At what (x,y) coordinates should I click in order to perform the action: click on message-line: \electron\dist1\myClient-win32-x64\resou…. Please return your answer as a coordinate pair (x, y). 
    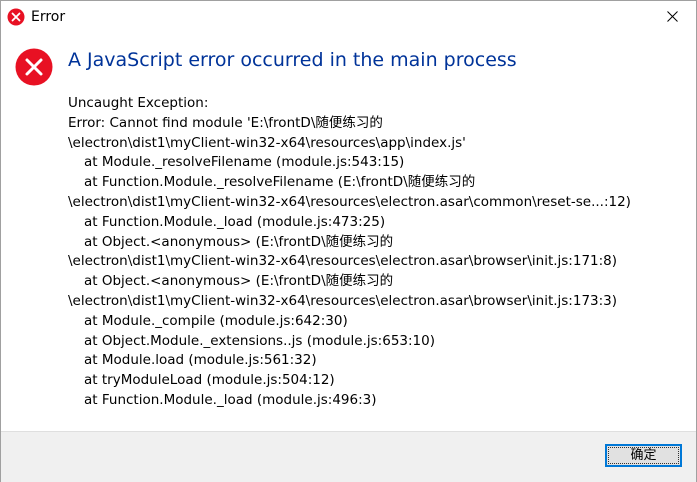
    Looking at the image, I should click on (267, 142).